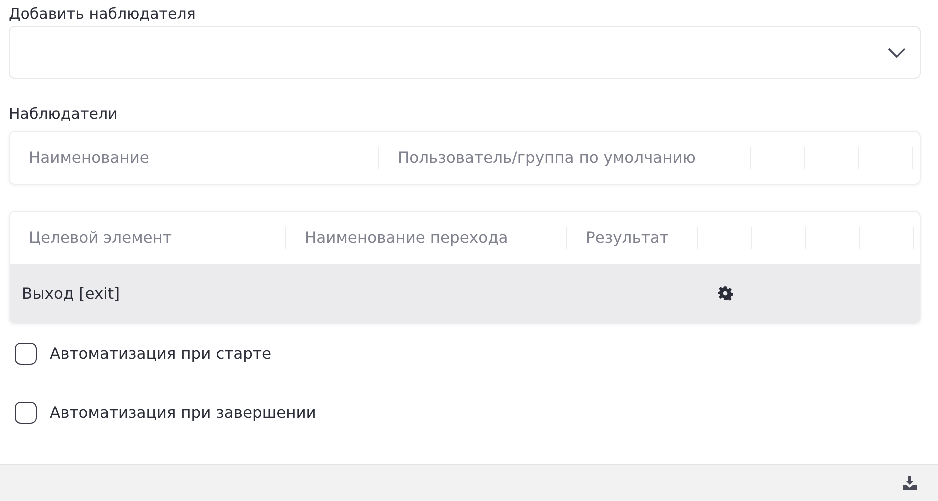  Describe the element at coordinates (64, 114) in the screenshot. I see `section-title: Наблюдатели` at that location.